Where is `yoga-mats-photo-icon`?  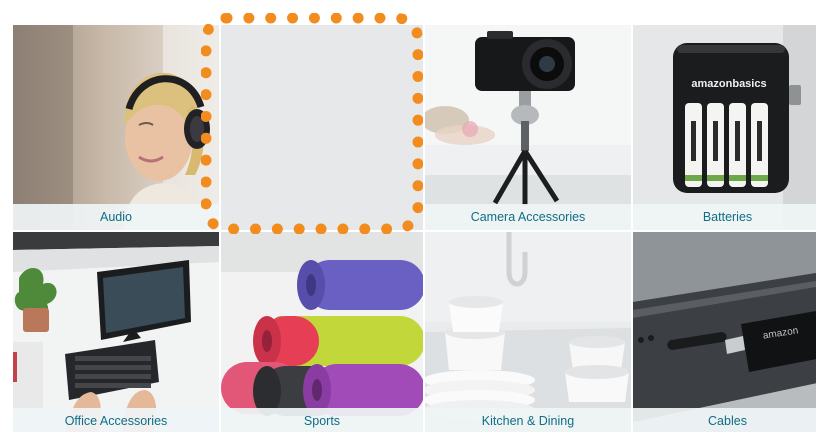
yoga-mats-photo-icon is located at coordinates (322, 332).